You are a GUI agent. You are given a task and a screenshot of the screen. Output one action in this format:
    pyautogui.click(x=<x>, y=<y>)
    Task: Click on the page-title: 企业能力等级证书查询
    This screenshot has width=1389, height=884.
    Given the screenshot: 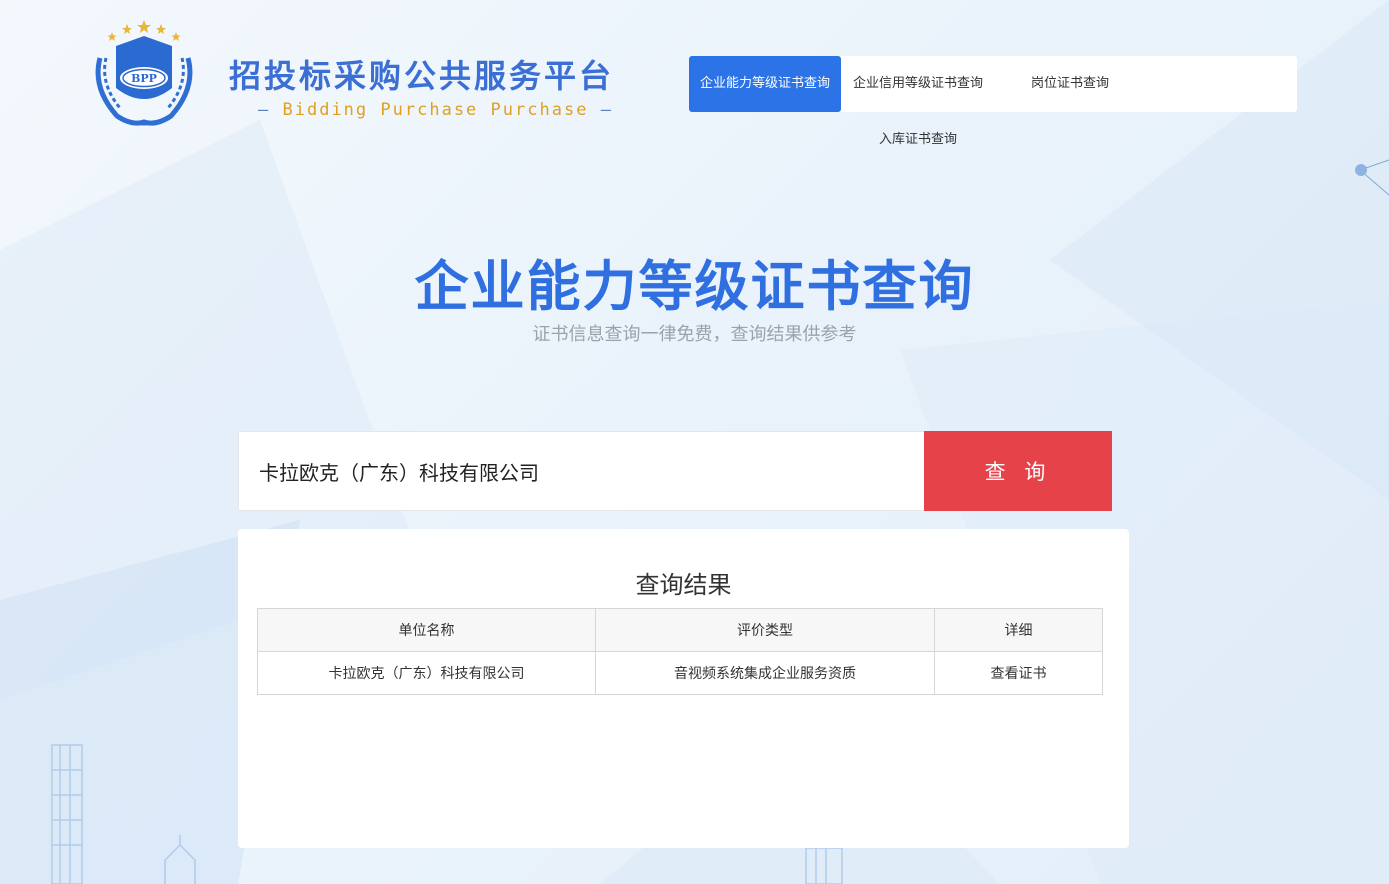 What is the action you would take?
    pyautogui.click(x=694, y=286)
    